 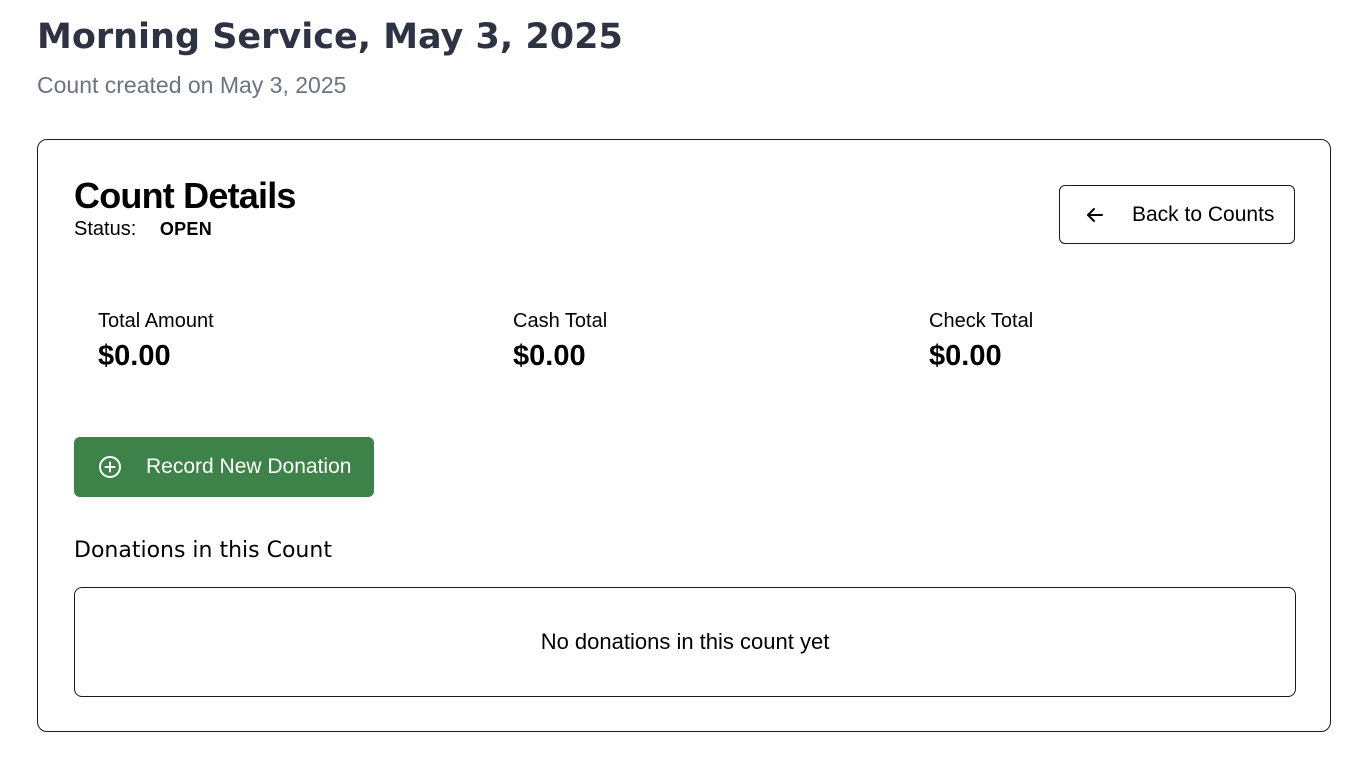 What do you see at coordinates (981, 321) in the screenshot?
I see `stat-label: Check Total` at bounding box center [981, 321].